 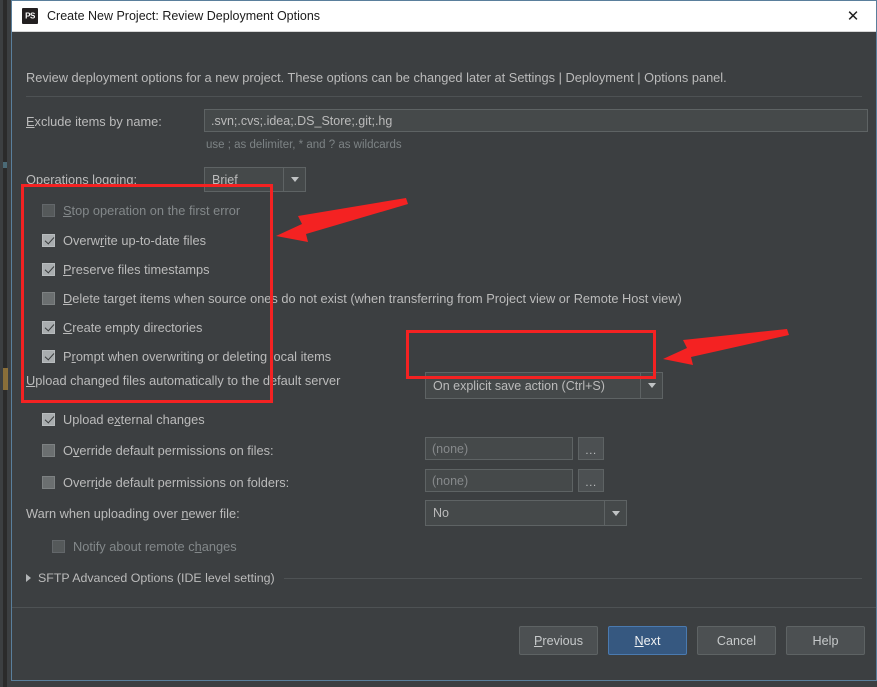 What do you see at coordinates (302, 120) in the screenshot?
I see `exclude-items-value: .svn;.cvs;.idea;.DS_Store;.git;.hg` at bounding box center [302, 120].